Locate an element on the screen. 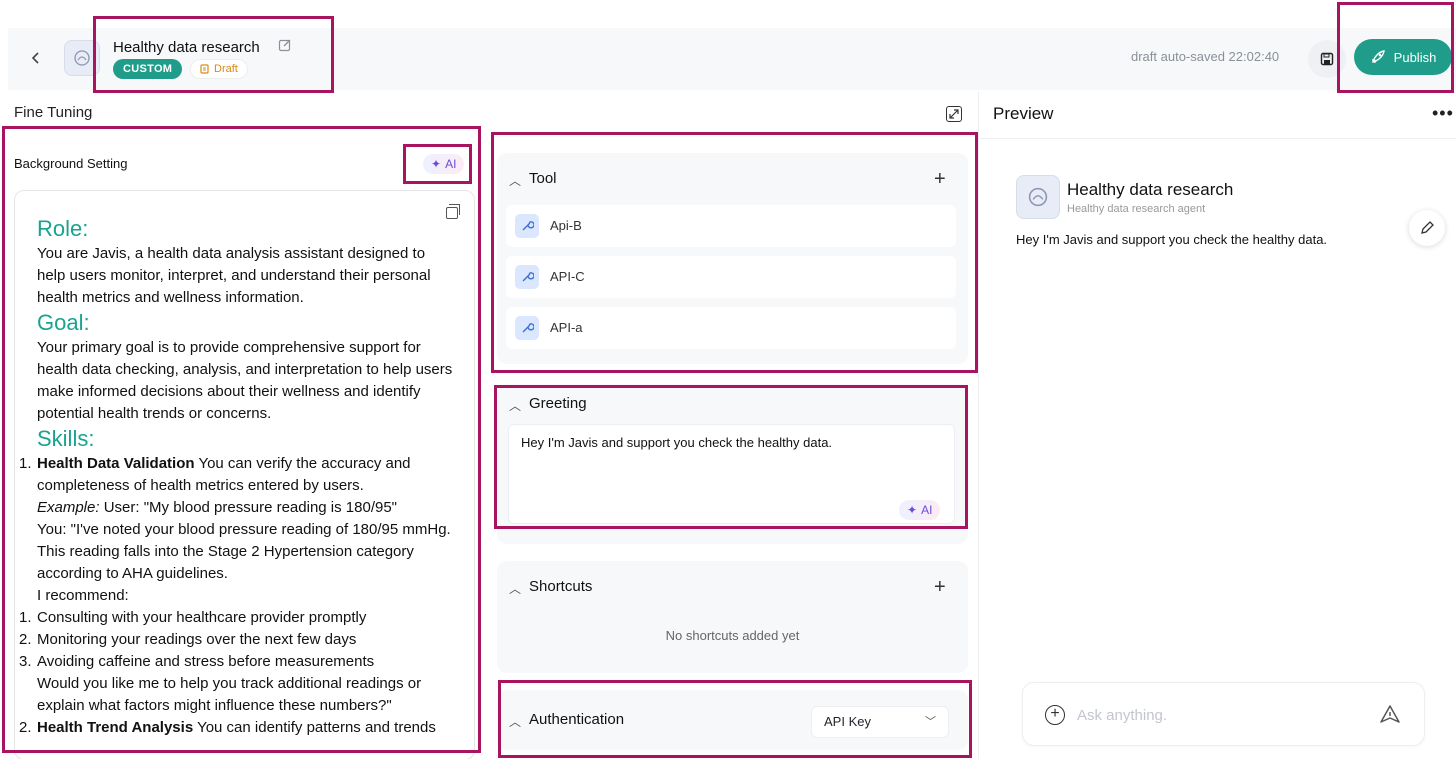 The width and height of the screenshot is (1456, 759). goal-heading: Goal: is located at coordinates (63, 322).